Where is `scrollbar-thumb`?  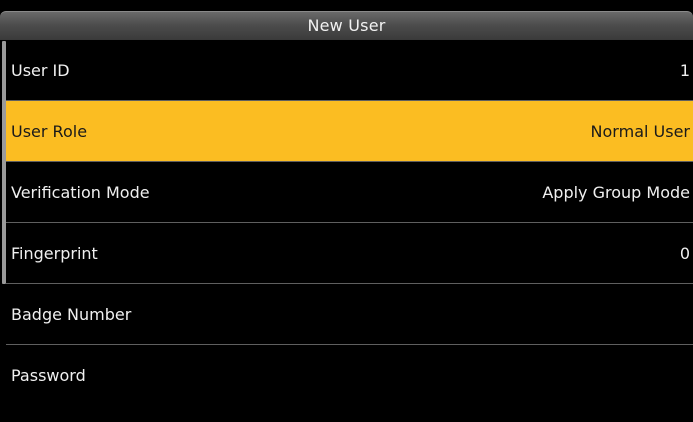 scrollbar-thumb is located at coordinates (4, 162).